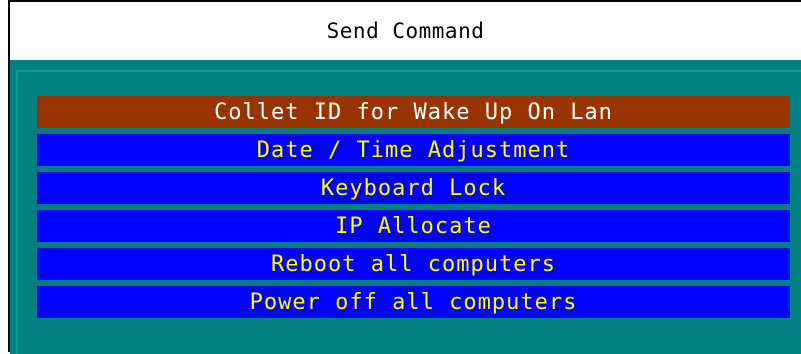 The width and height of the screenshot is (801, 354). Describe the element at coordinates (17, 212) in the screenshot. I see `panel-inset-left-edge` at that location.